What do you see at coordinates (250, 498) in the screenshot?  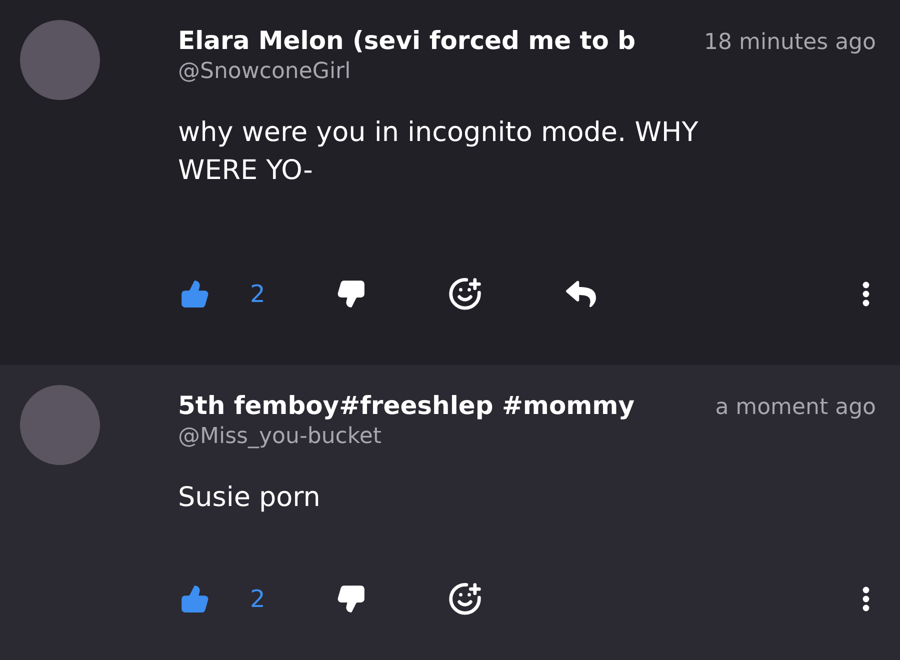 I see `comment-text: Susie porn` at bounding box center [250, 498].